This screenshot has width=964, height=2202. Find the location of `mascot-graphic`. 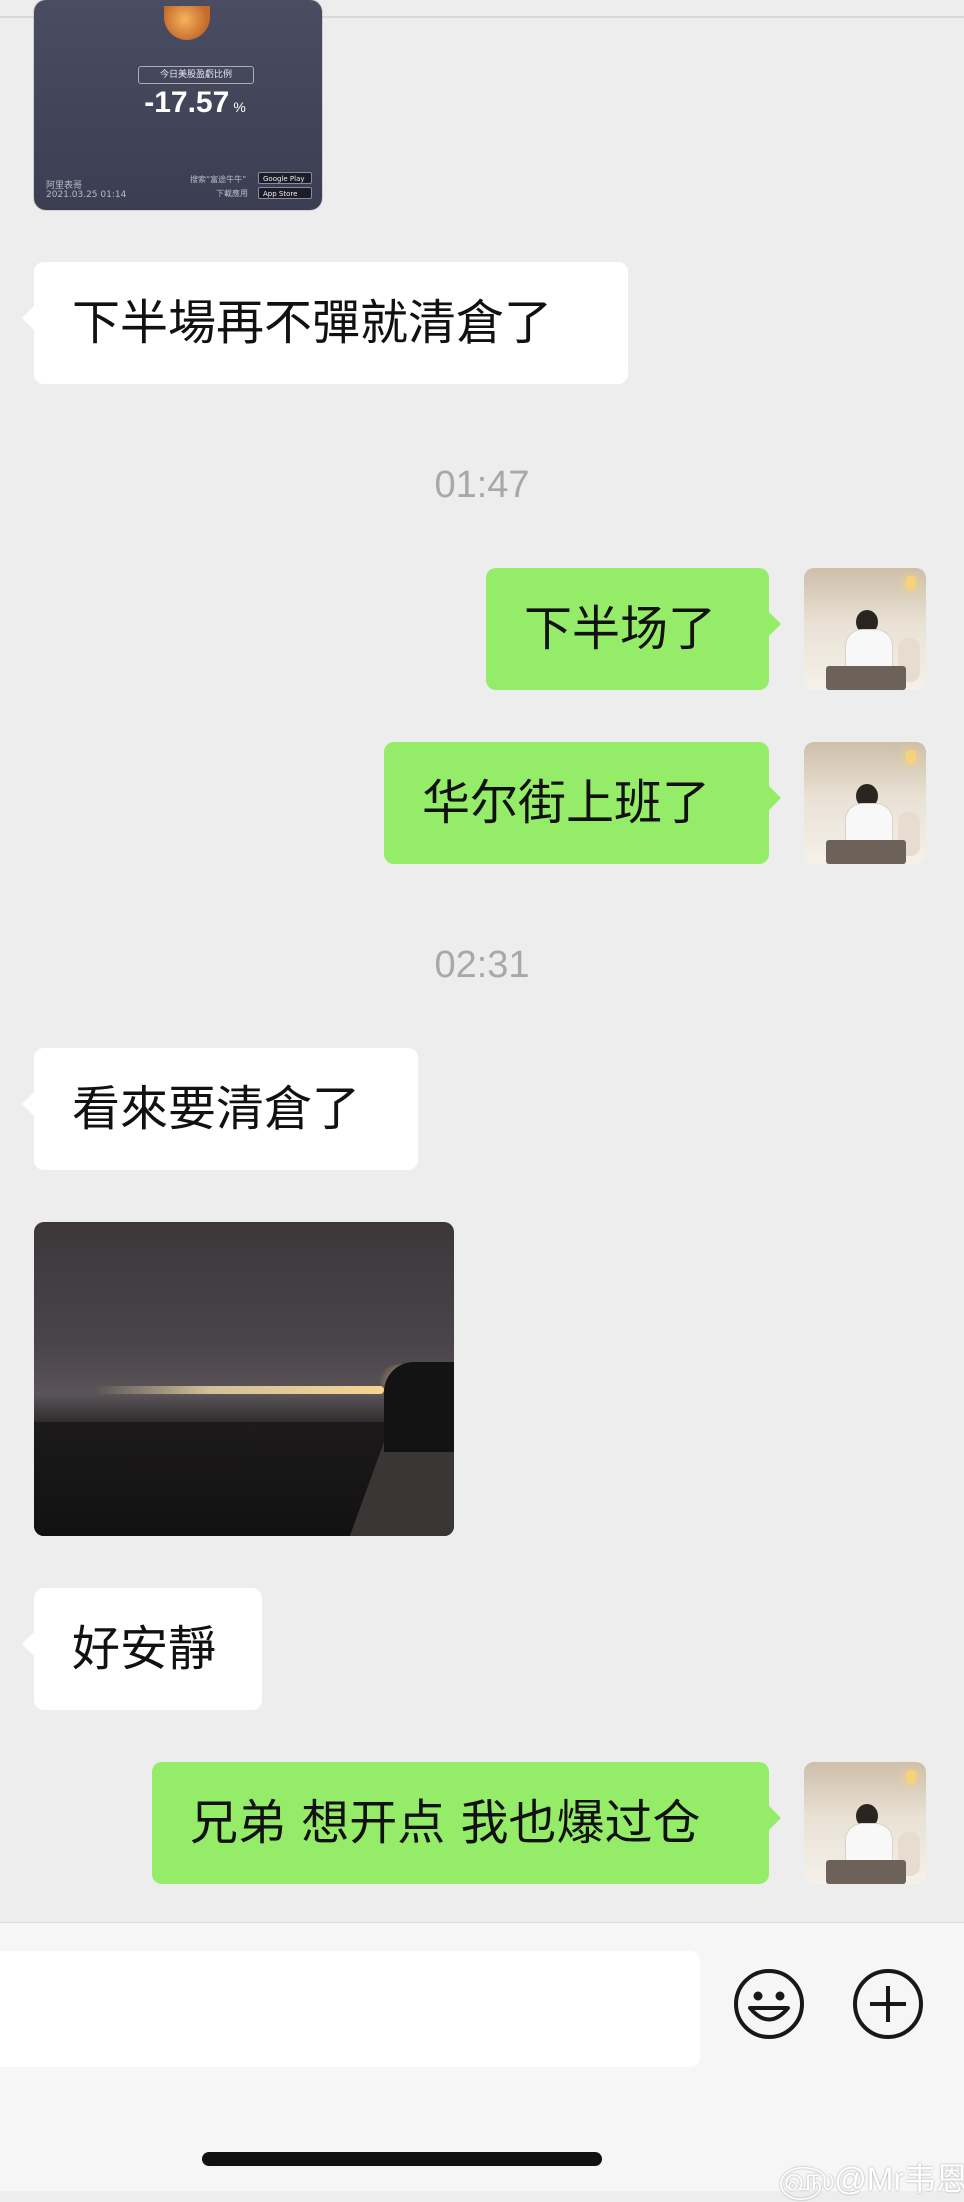

mascot-graphic is located at coordinates (187, 23).